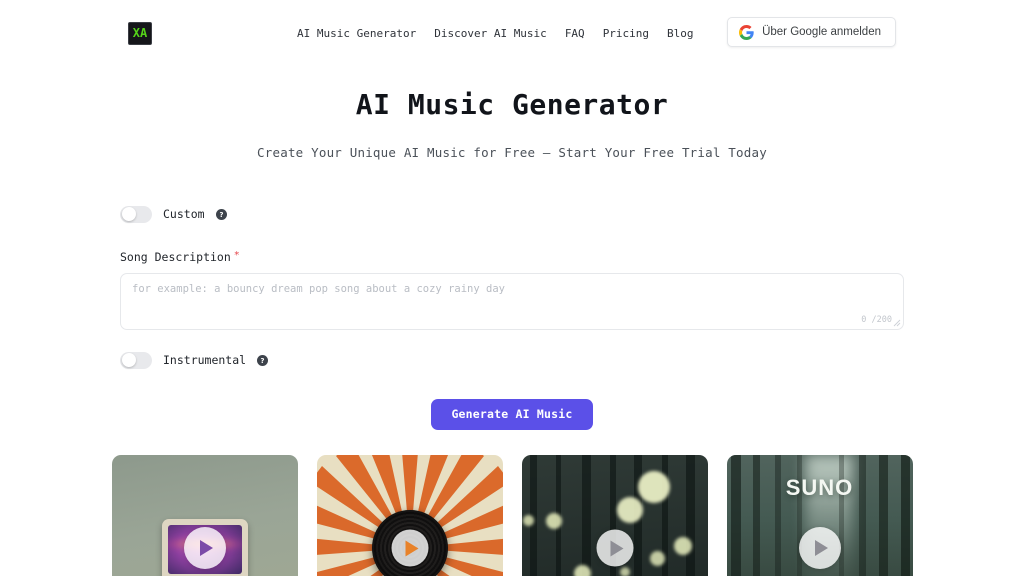  What do you see at coordinates (512, 360) in the screenshot?
I see `instrumental-toggle-row: Instrumental ?` at bounding box center [512, 360].